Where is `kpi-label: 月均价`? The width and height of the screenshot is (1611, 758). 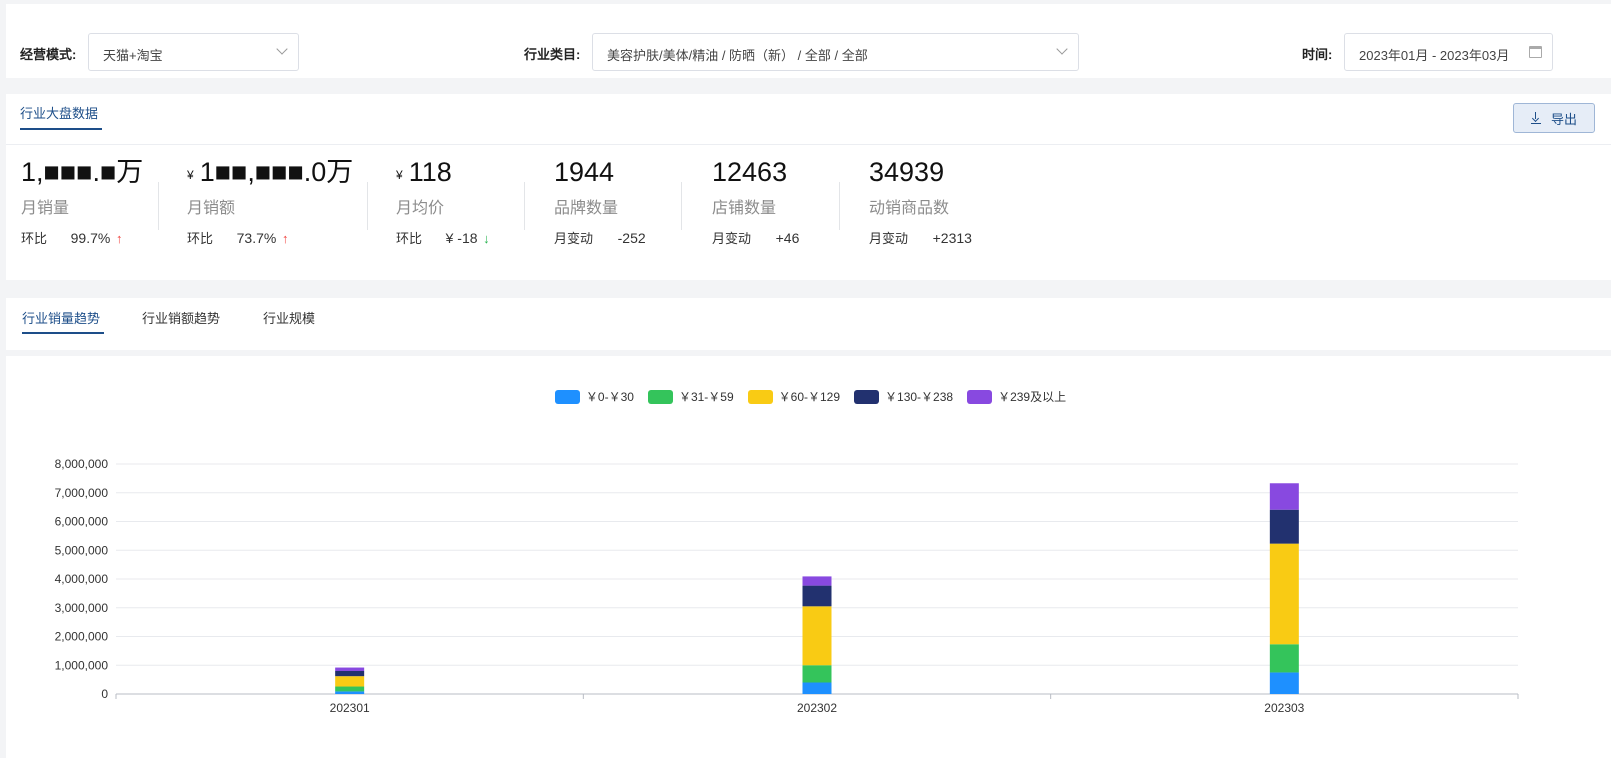 kpi-label: 月均价 is located at coordinates (420, 208).